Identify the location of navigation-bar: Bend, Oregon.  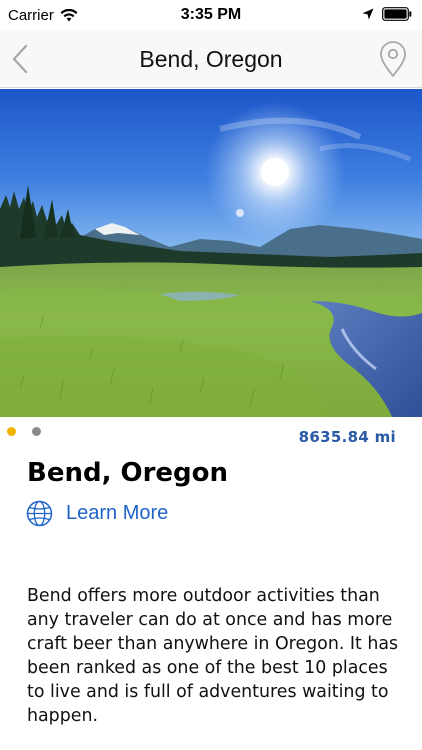
(211, 59).